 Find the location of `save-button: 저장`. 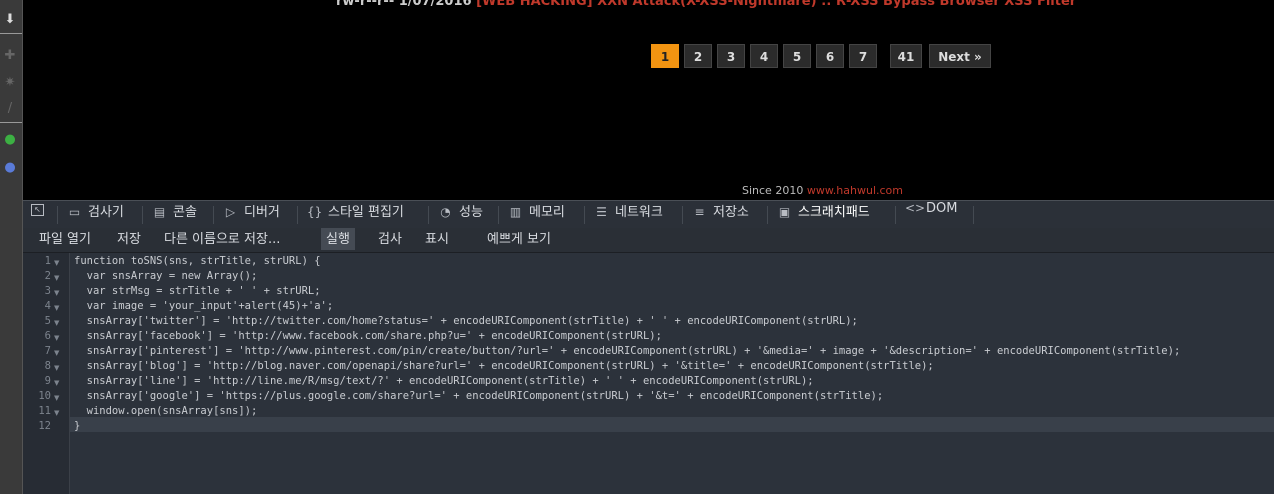

save-button: 저장 is located at coordinates (129, 239).